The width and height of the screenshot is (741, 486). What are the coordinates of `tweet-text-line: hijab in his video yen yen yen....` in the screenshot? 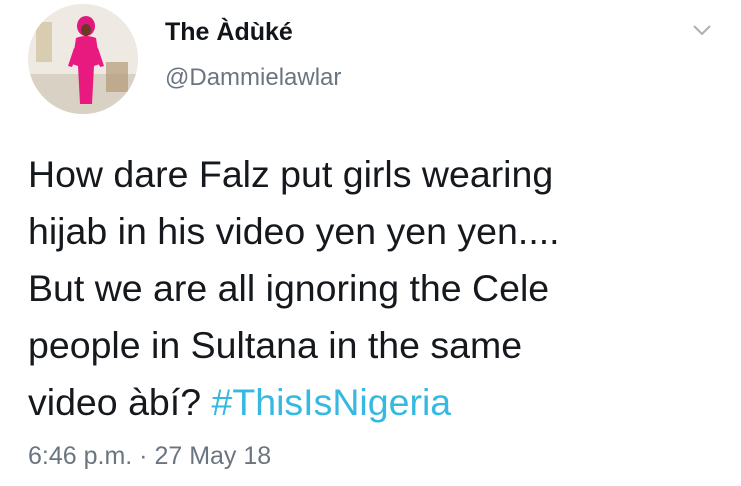 It's located at (294, 231).